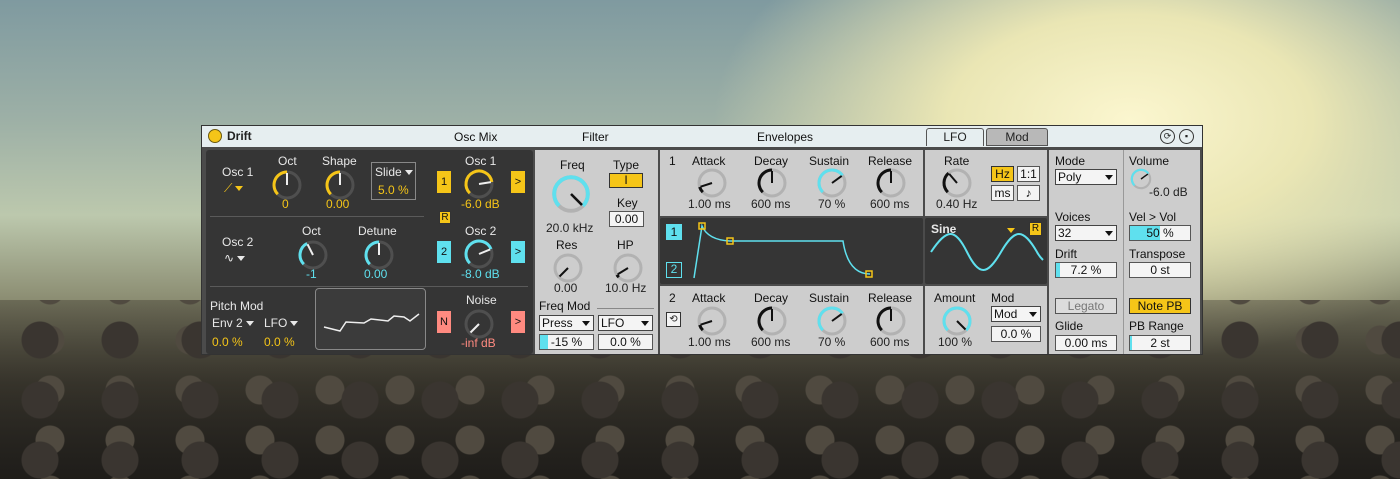 Image resolution: width=1400 pixels, height=479 pixels. What do you see at coordinates (1160, 270) in the screenshot?
I see `transpose-value: 0 st` at bounding box center [1160, 270].